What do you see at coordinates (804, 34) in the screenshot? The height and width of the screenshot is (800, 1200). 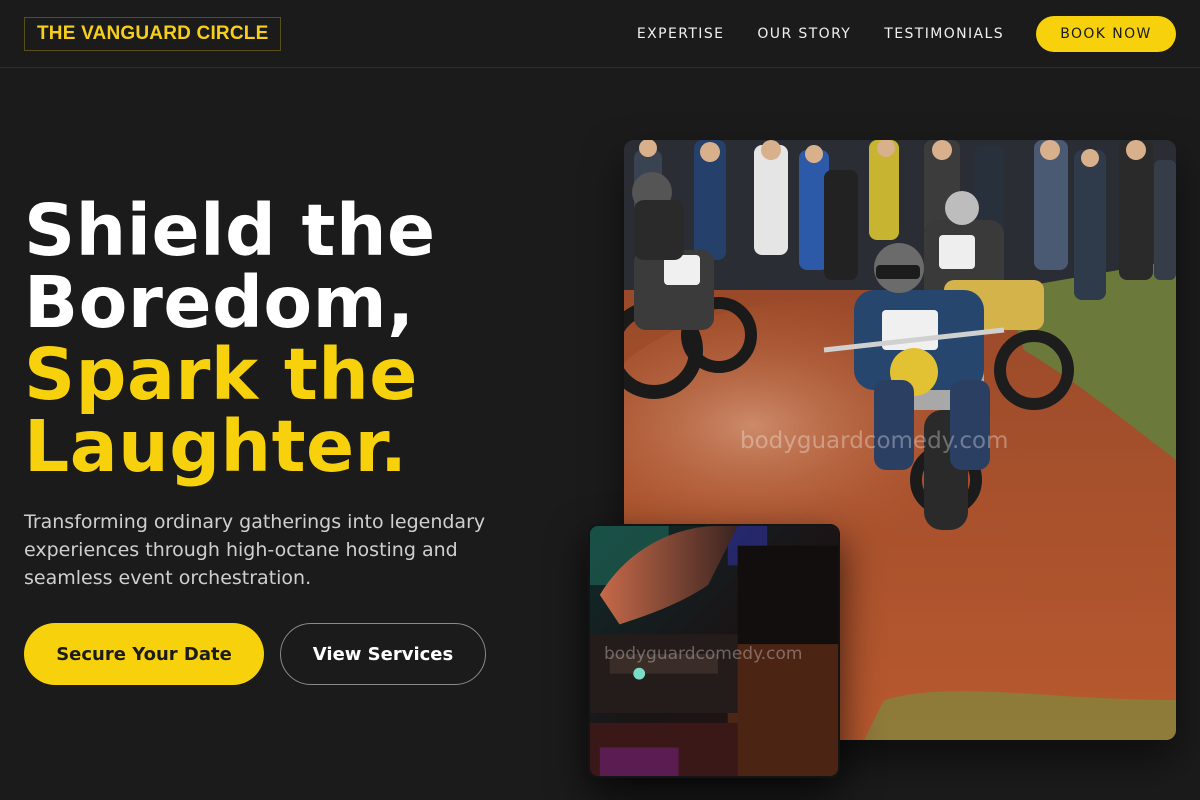 I see `nav-link-our-story: OUR STORY` at bounding box center [804, 34].